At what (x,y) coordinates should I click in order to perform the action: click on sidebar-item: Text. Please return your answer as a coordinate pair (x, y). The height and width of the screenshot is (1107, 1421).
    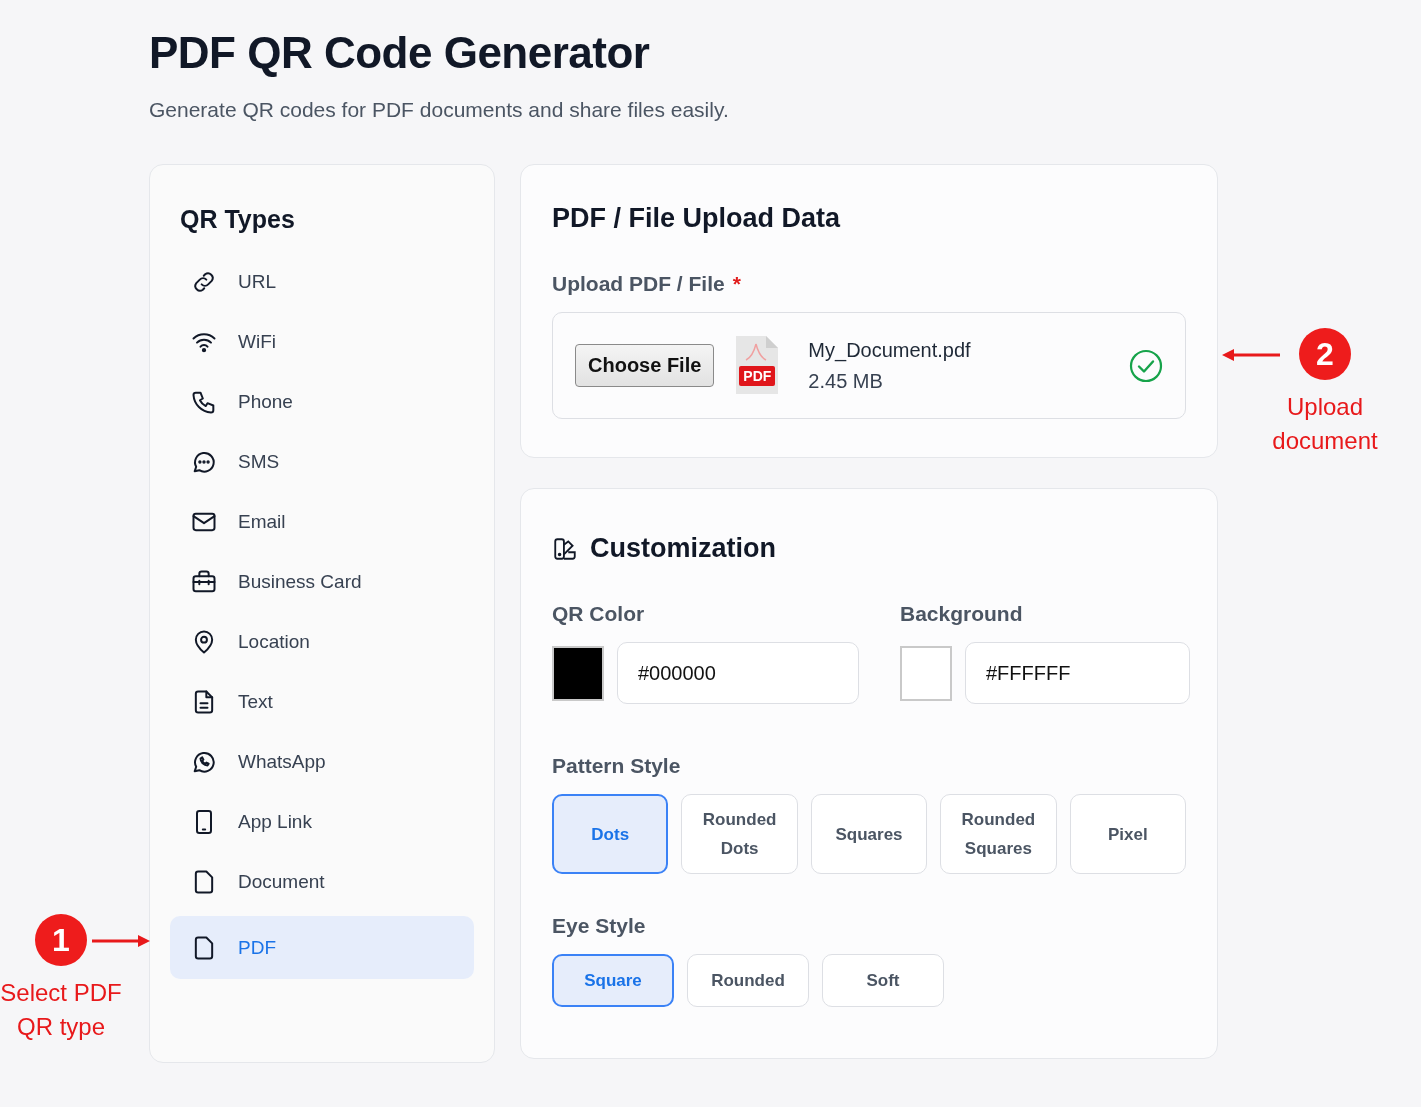
    Looking at the image, I should click on (322, 702).